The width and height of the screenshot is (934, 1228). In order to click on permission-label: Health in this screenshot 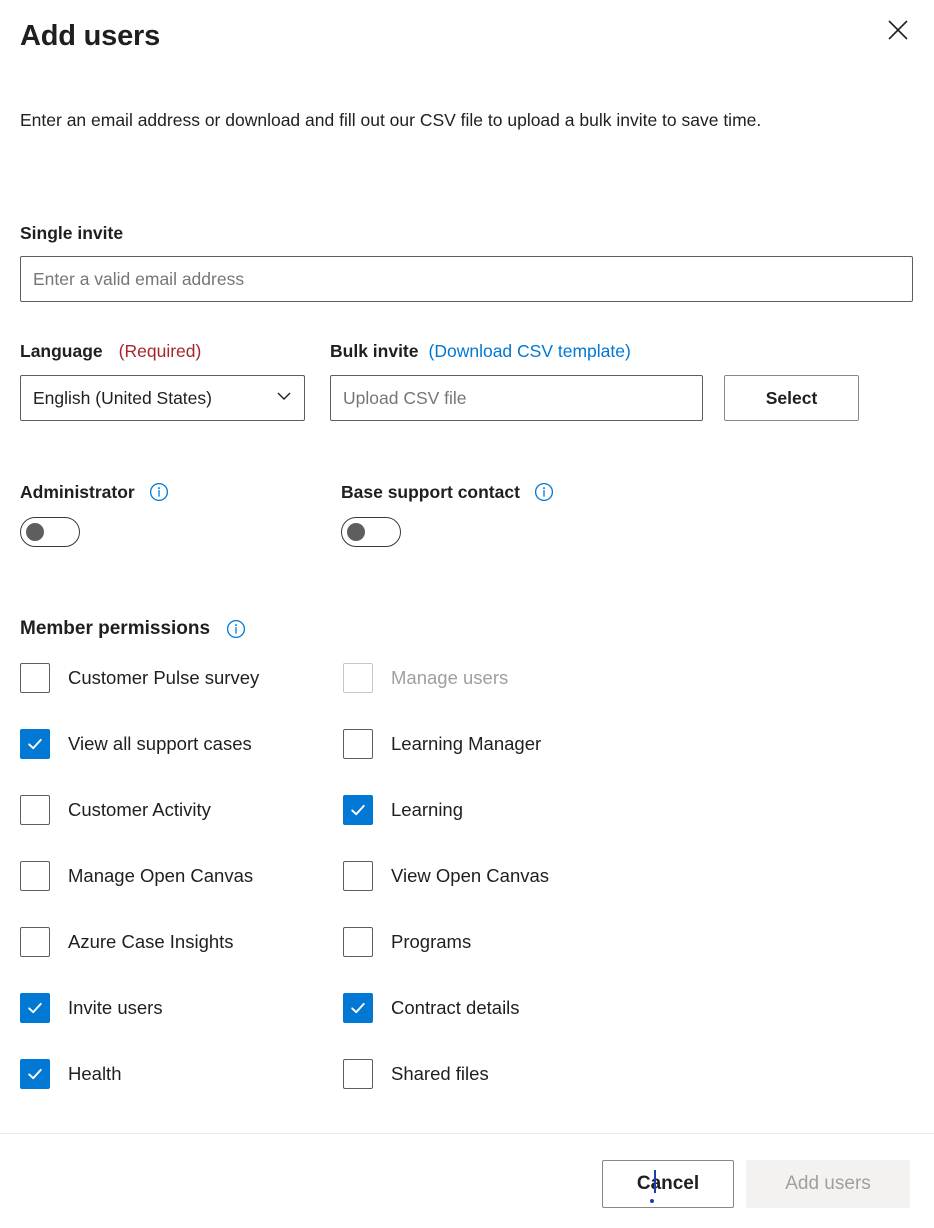, I will do `click(95, 1073)`.